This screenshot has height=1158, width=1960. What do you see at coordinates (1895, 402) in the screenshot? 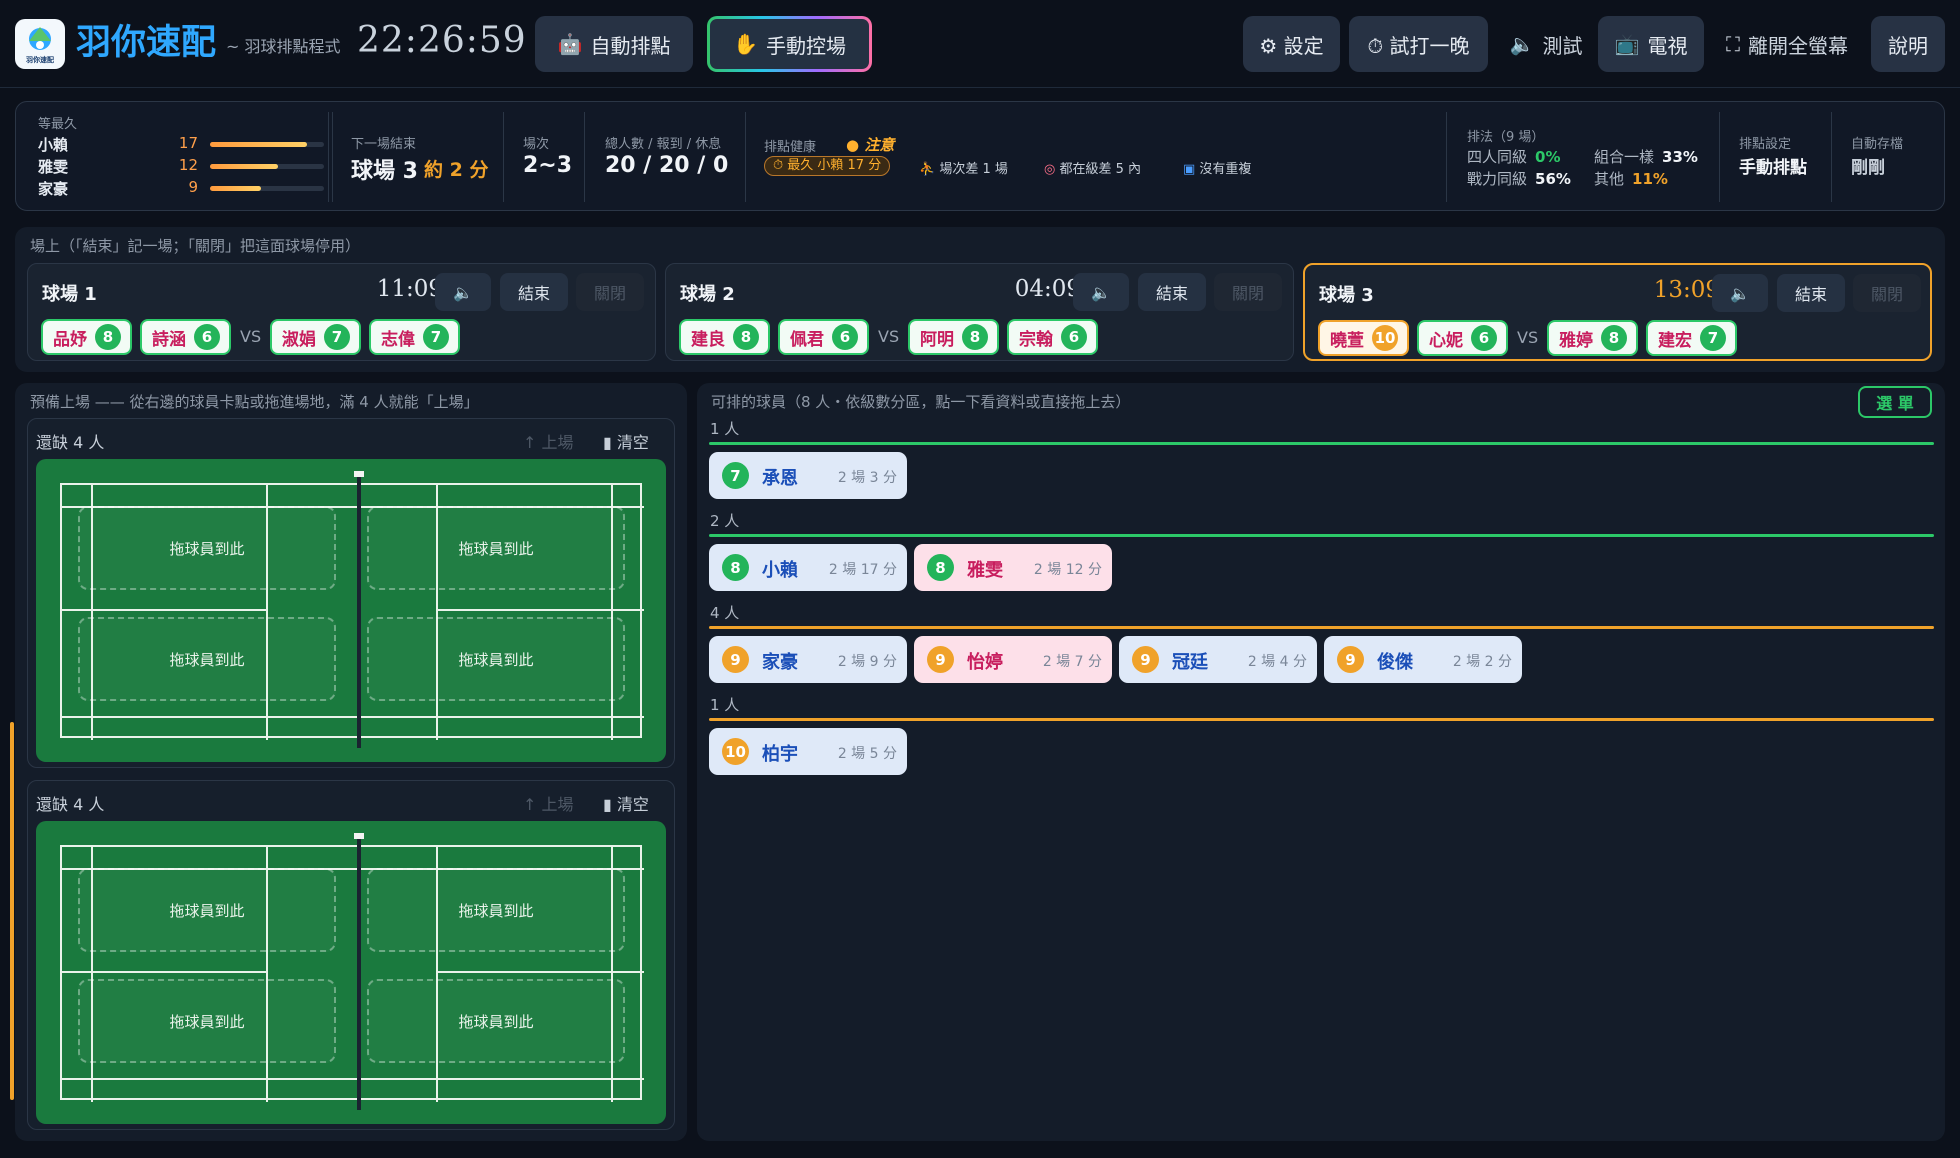
I see `menu-button: 選 單` at bounding box center [1895, 402].